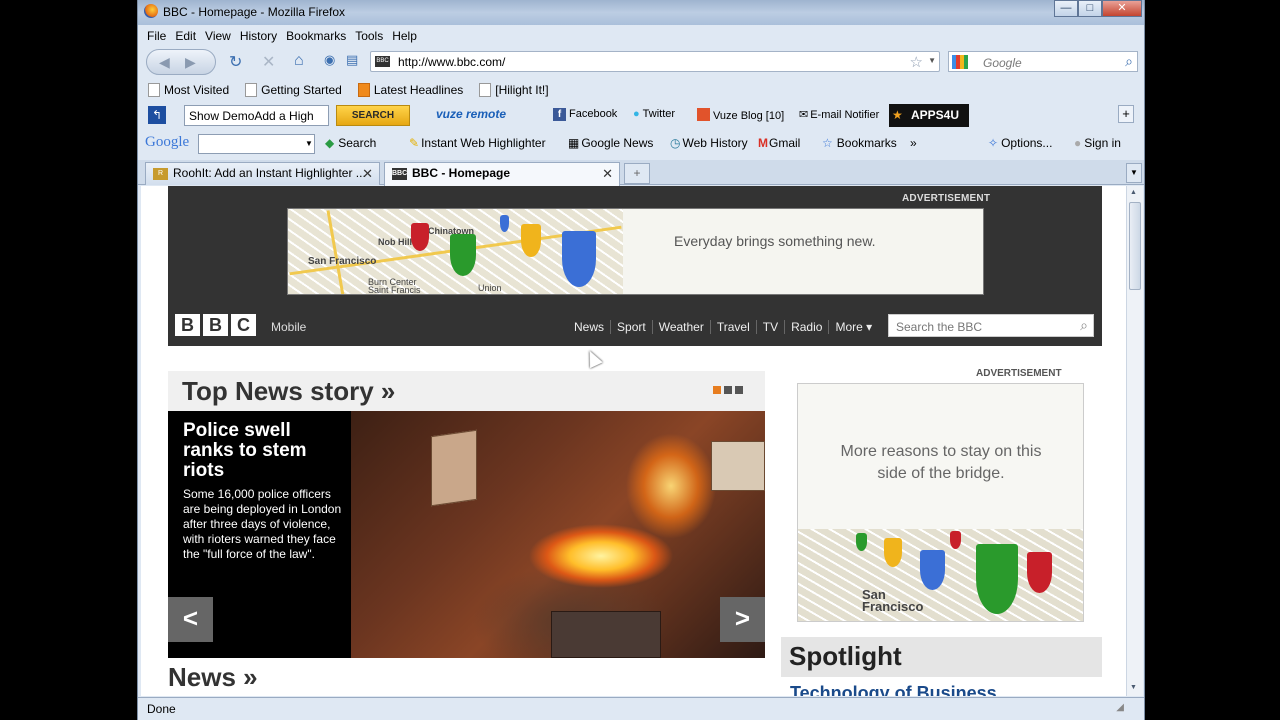  I want to click on page-icon, so click(251, 90).